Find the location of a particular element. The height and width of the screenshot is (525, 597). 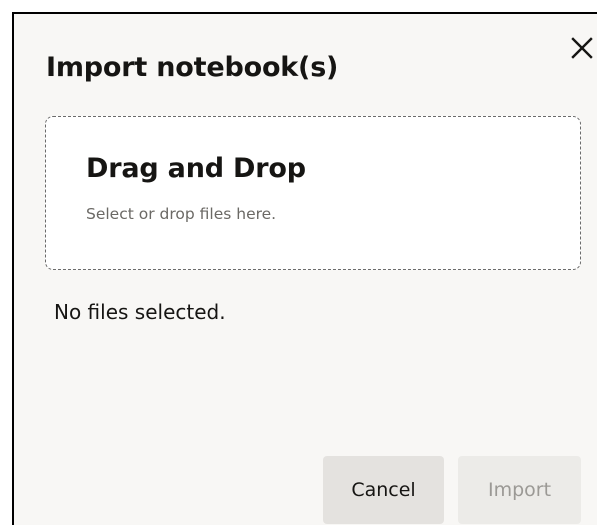

close-icon is located at coordinates (582, 48).